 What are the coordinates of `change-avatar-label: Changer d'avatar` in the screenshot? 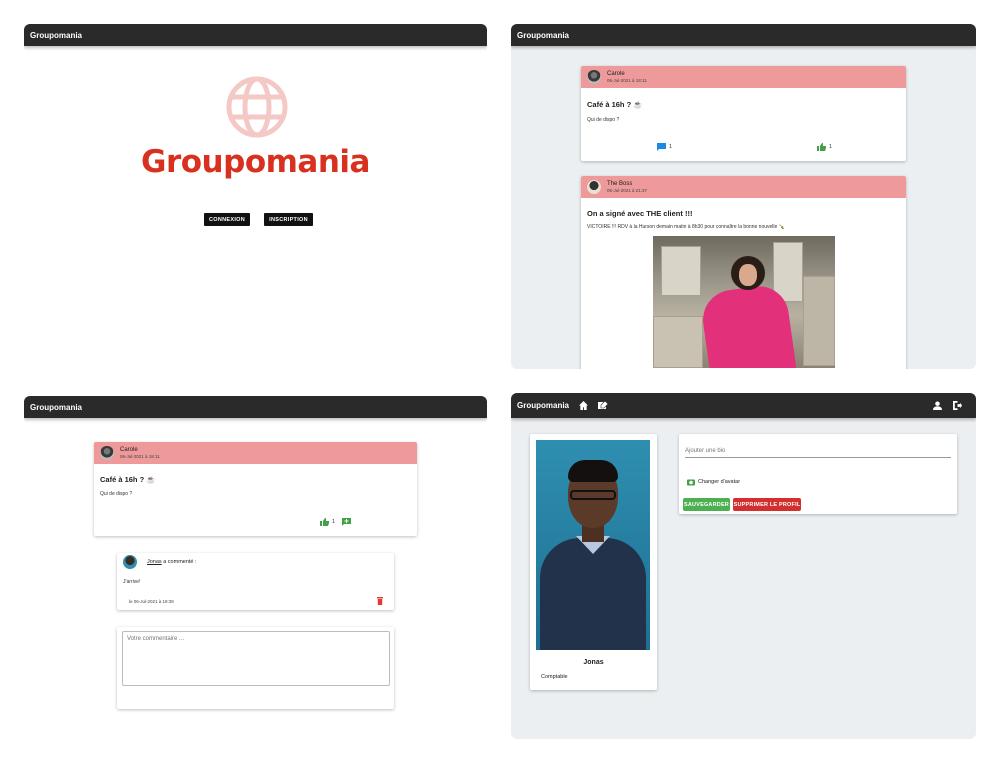 It's located at (719, 482).